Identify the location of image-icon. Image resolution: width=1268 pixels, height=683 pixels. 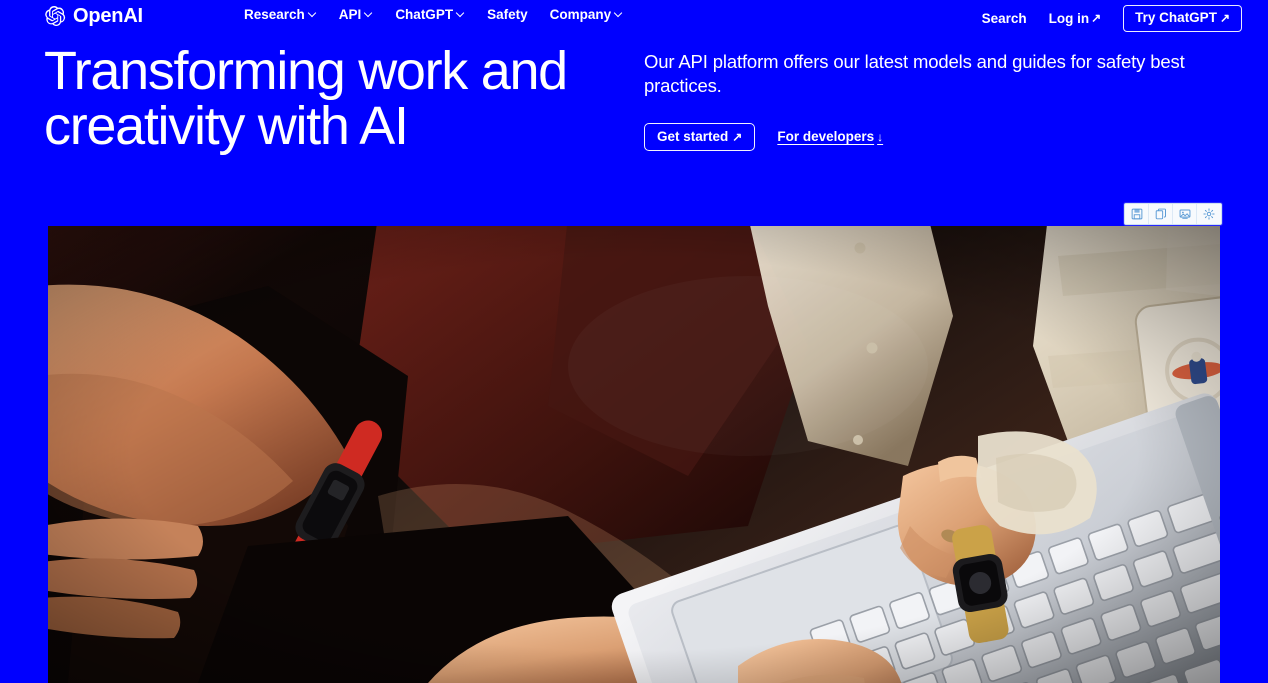
(1185, 214).